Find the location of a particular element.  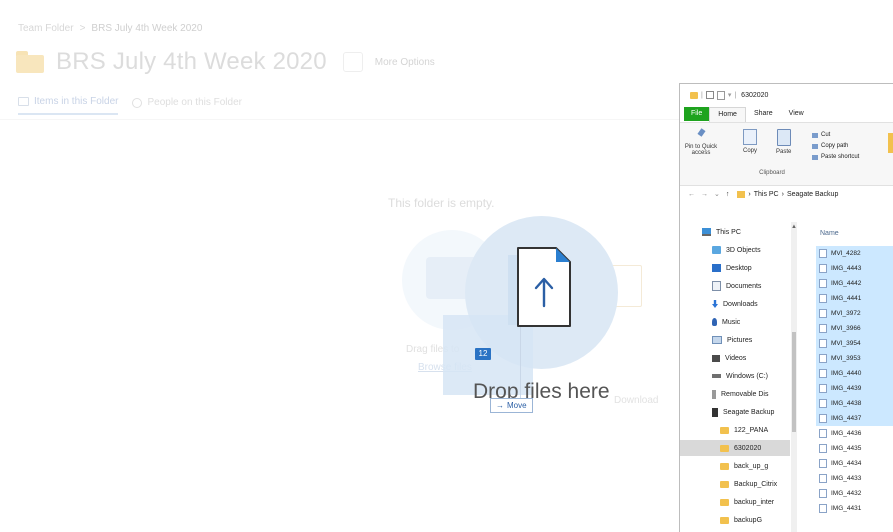

file-row: IMG_4439 is located at coordinates (854, 388).